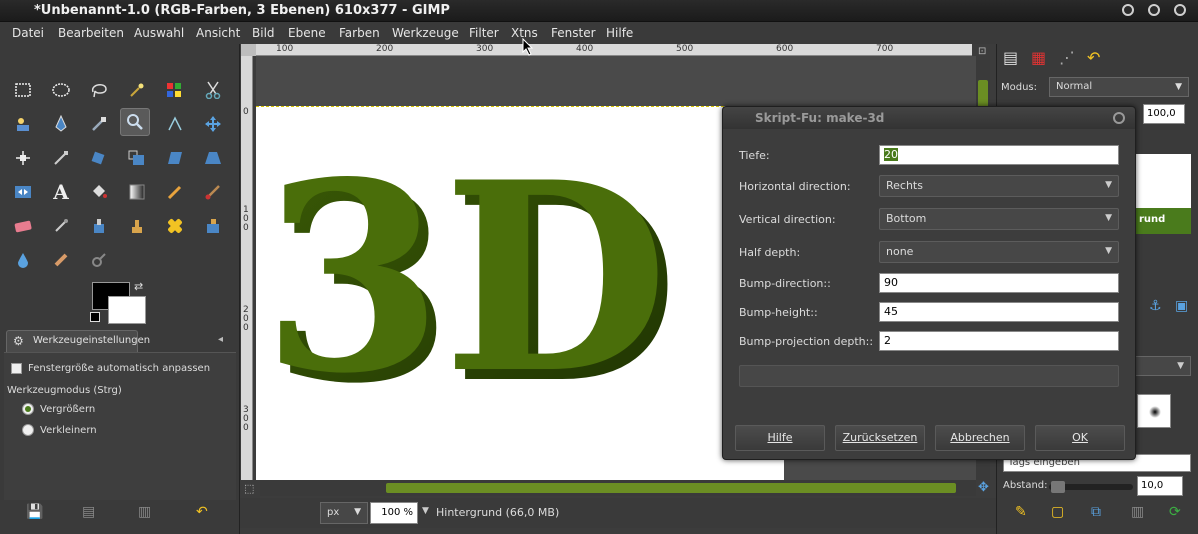 This screenshot has width=1198, height=534. What do you see at coordinates (91, 33) in the screenshot?
I see `menu-bearbeiten: Bearbeiten` at bounding box center [91, 33].